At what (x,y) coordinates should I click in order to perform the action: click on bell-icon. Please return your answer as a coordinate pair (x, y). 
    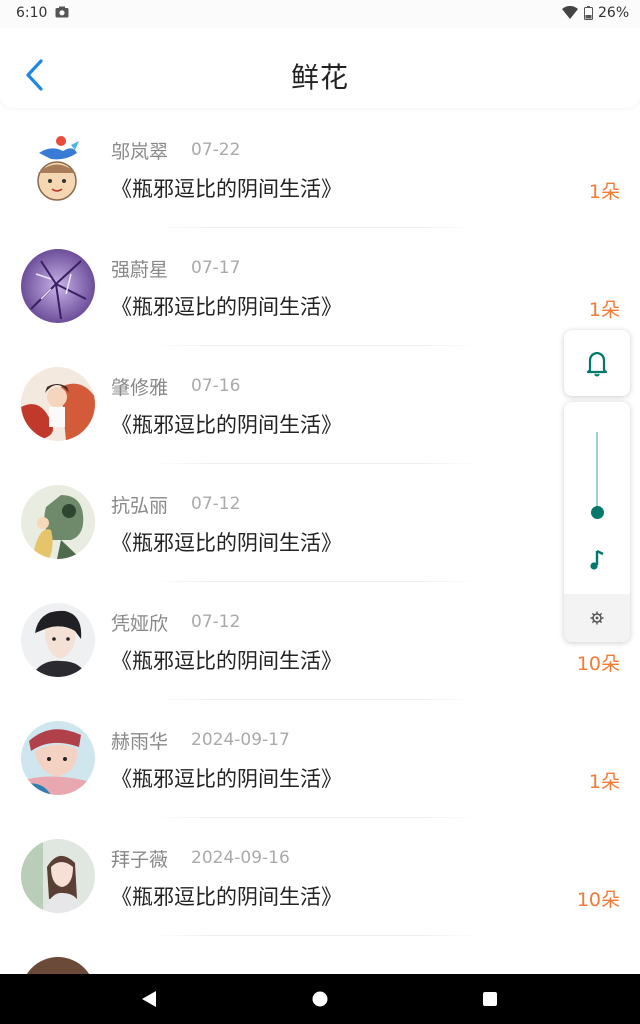
    Looking at the image, I should click on (597, 364).